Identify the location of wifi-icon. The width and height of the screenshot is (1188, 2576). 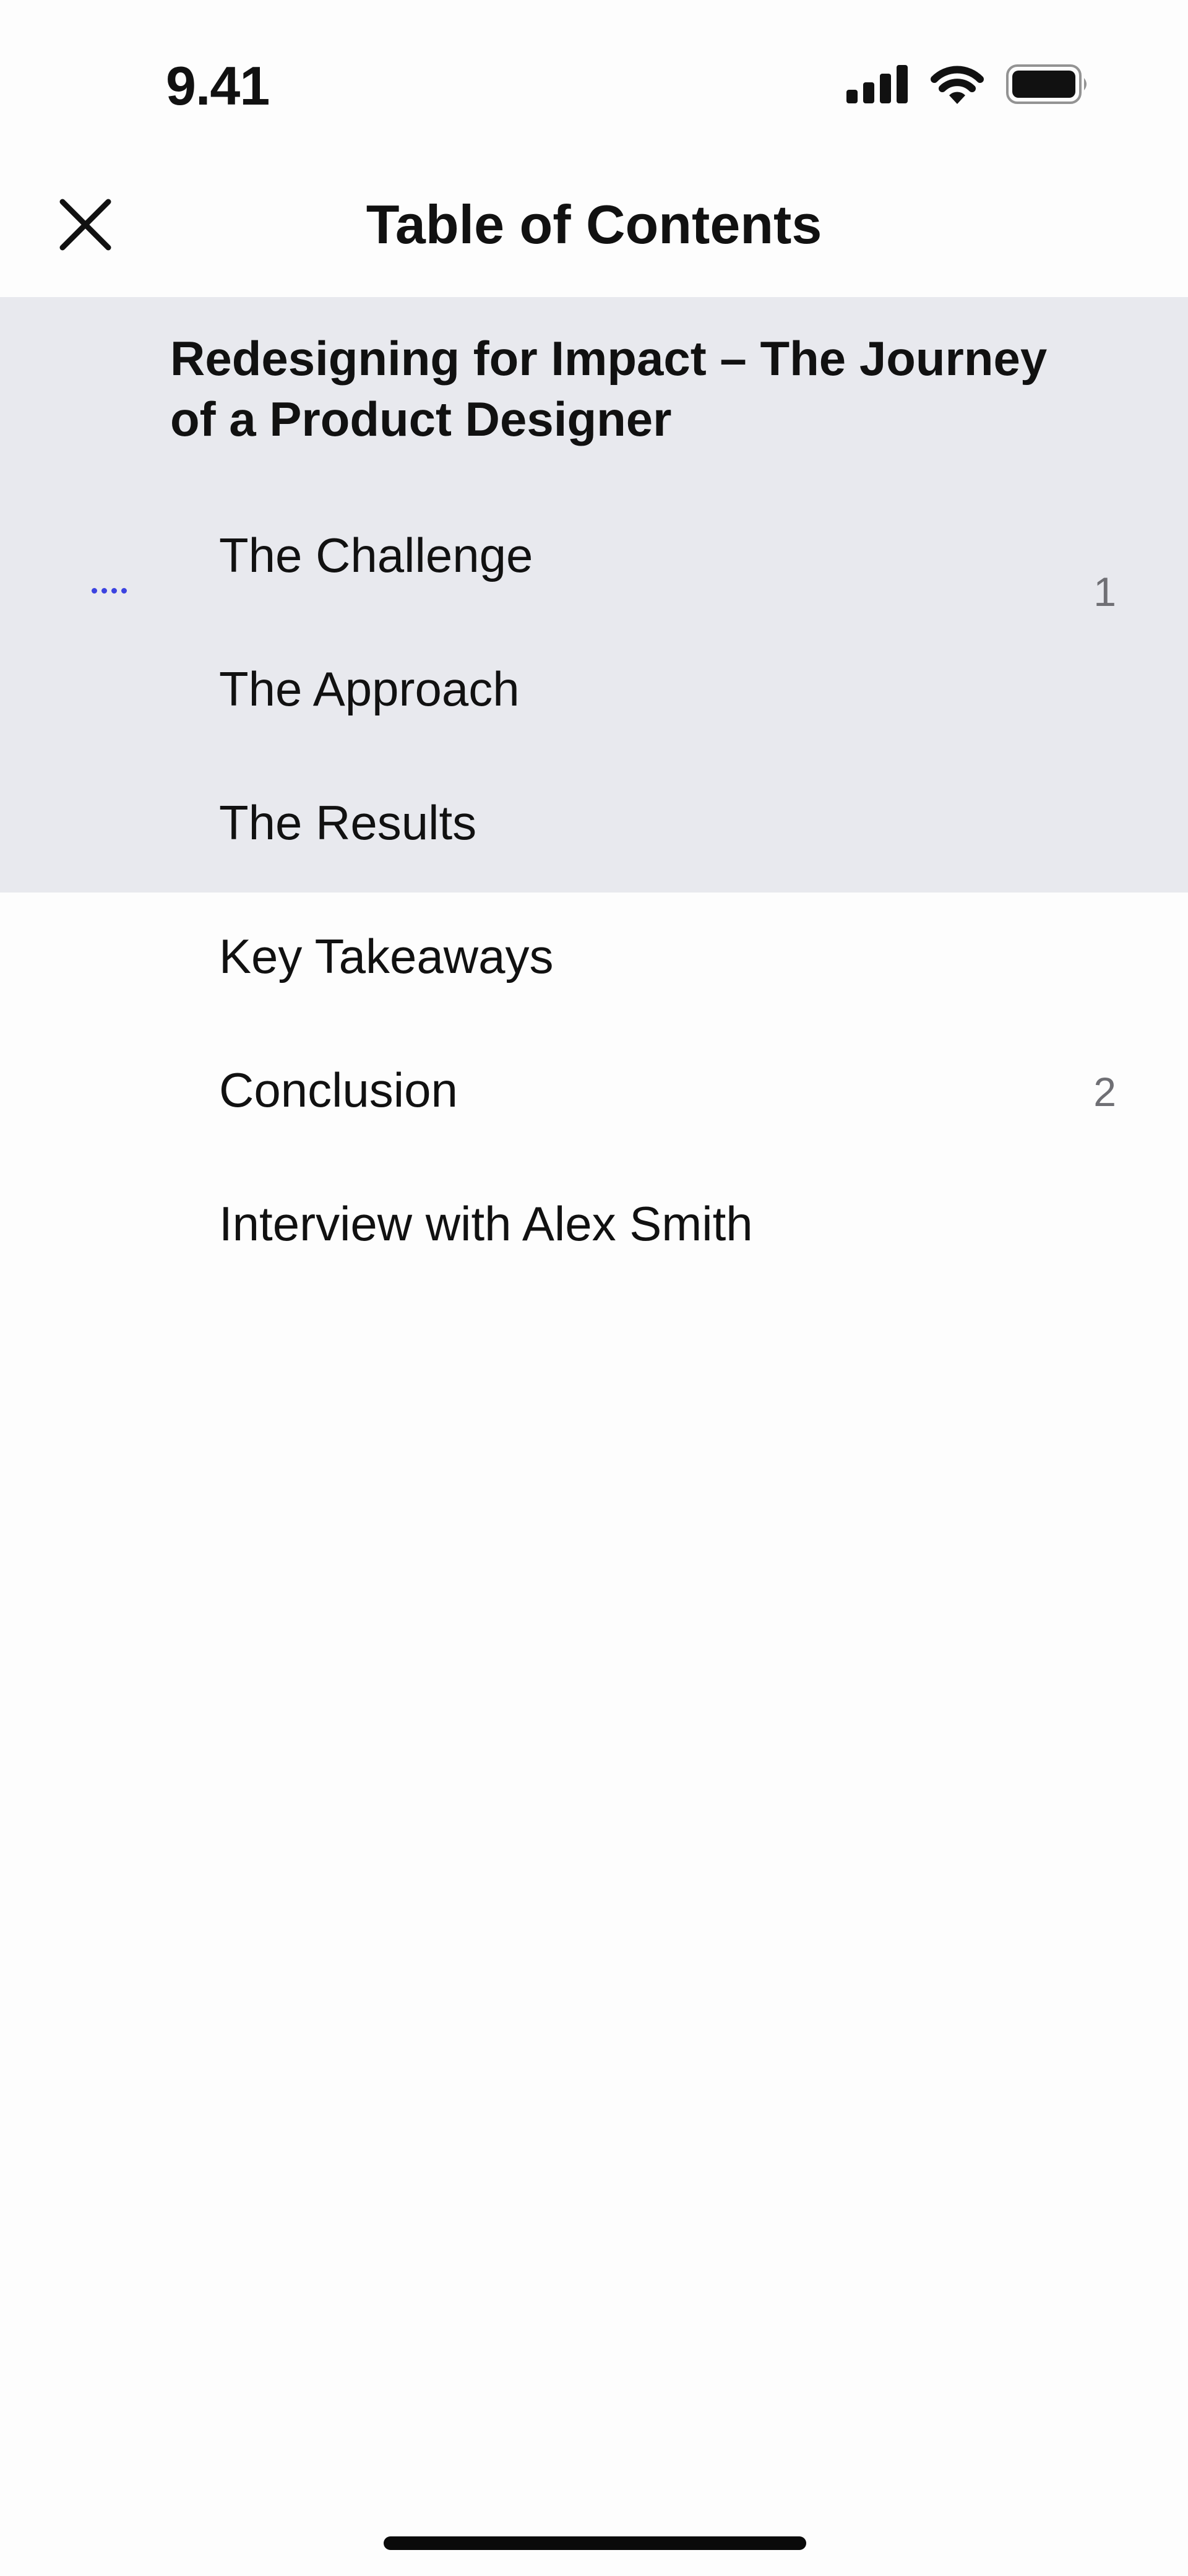
(957, 84).